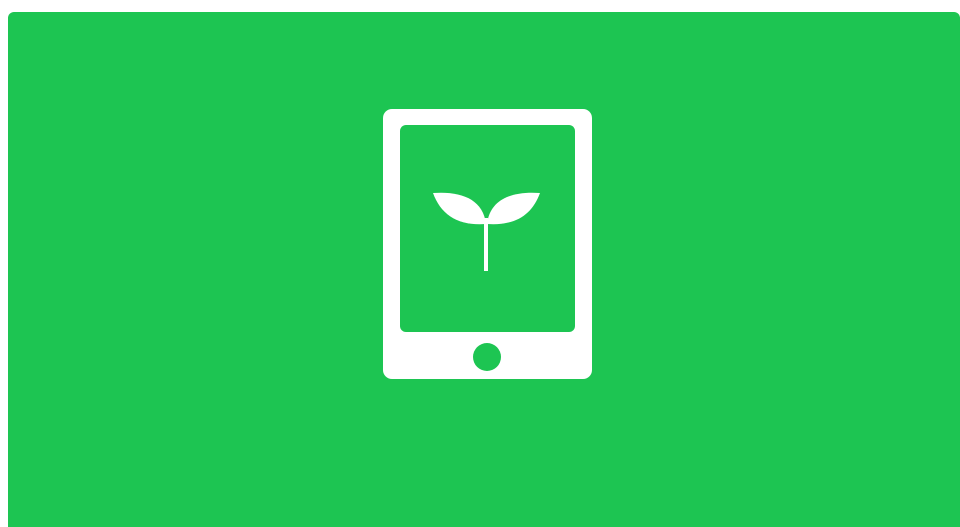  I want to click on tablet-screen, so click(487, 228).